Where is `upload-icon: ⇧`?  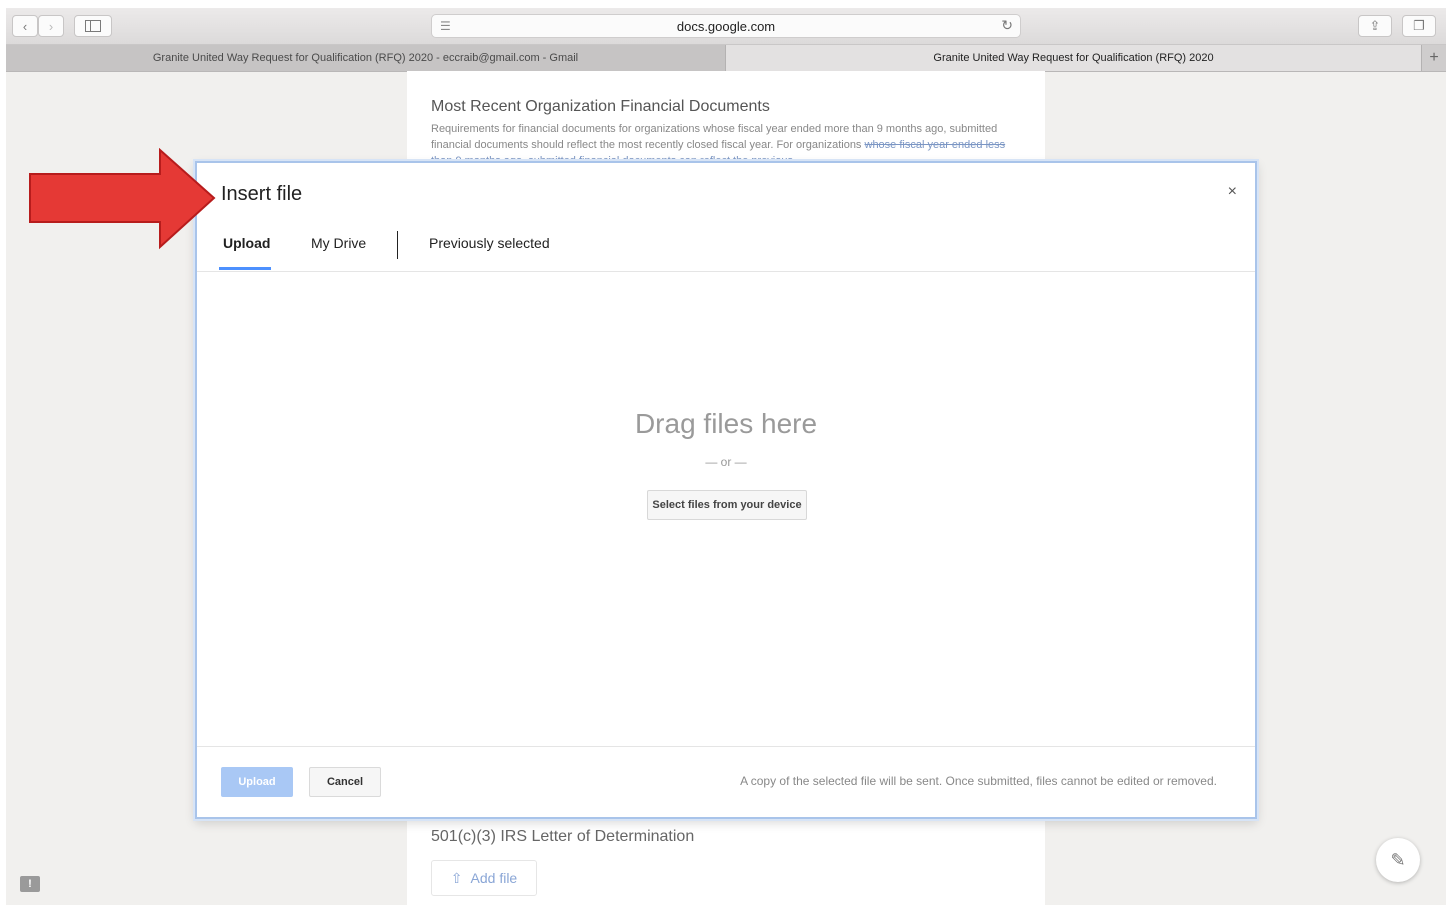 upload-icon: ⇧ is located at coordinates (456, 877).